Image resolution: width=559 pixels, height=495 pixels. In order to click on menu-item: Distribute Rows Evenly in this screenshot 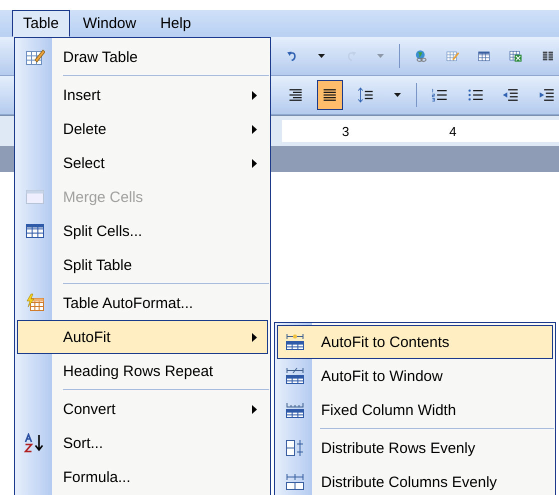, I will do `click(415, 448)`.